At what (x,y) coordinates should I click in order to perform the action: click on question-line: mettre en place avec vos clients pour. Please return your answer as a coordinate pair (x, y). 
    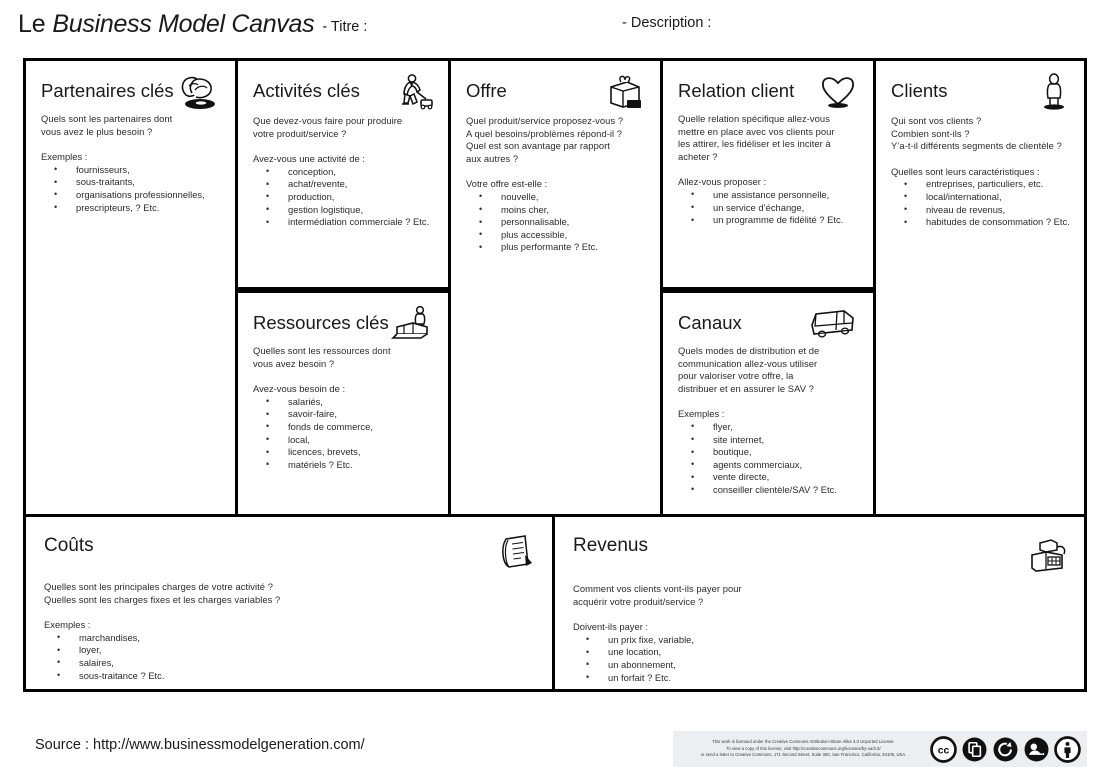
    Looking at the image, I should click on (756, 131).